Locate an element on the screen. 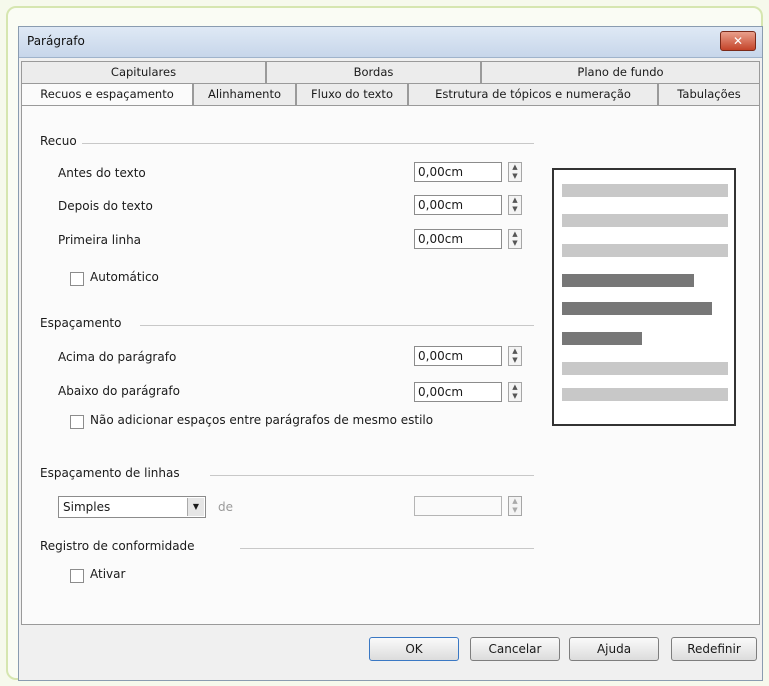 This screenshot has height=686, width=769. above-paragraph-spinner: ▲ ▼ is located at coordinates (515, 356).